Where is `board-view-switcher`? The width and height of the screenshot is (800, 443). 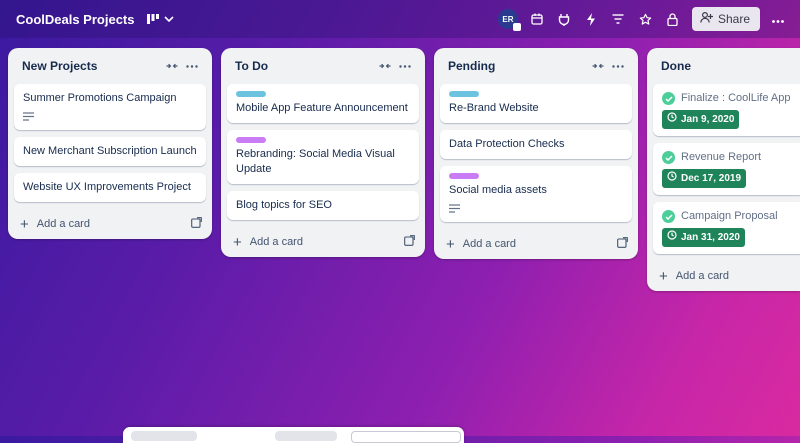
board-view-switcher is located at coordinates (160, 19).